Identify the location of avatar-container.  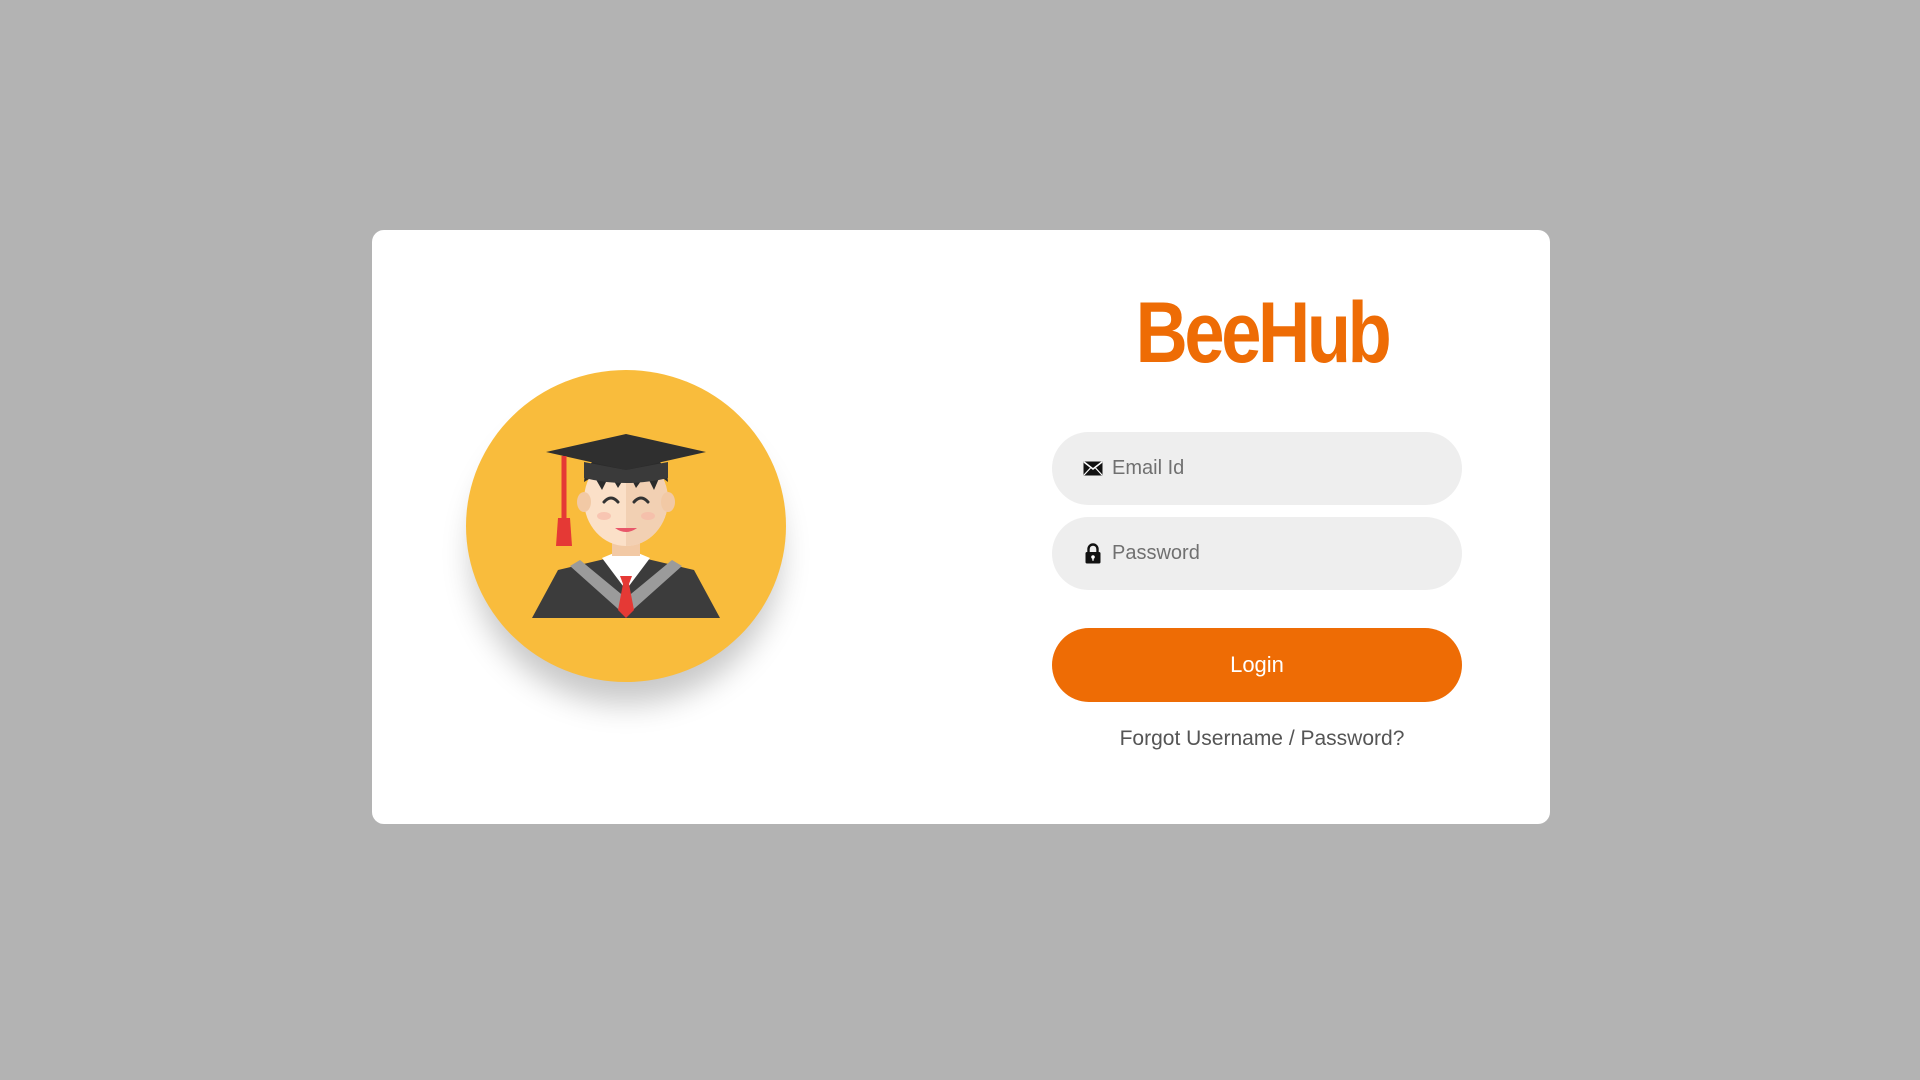
(626, 526).